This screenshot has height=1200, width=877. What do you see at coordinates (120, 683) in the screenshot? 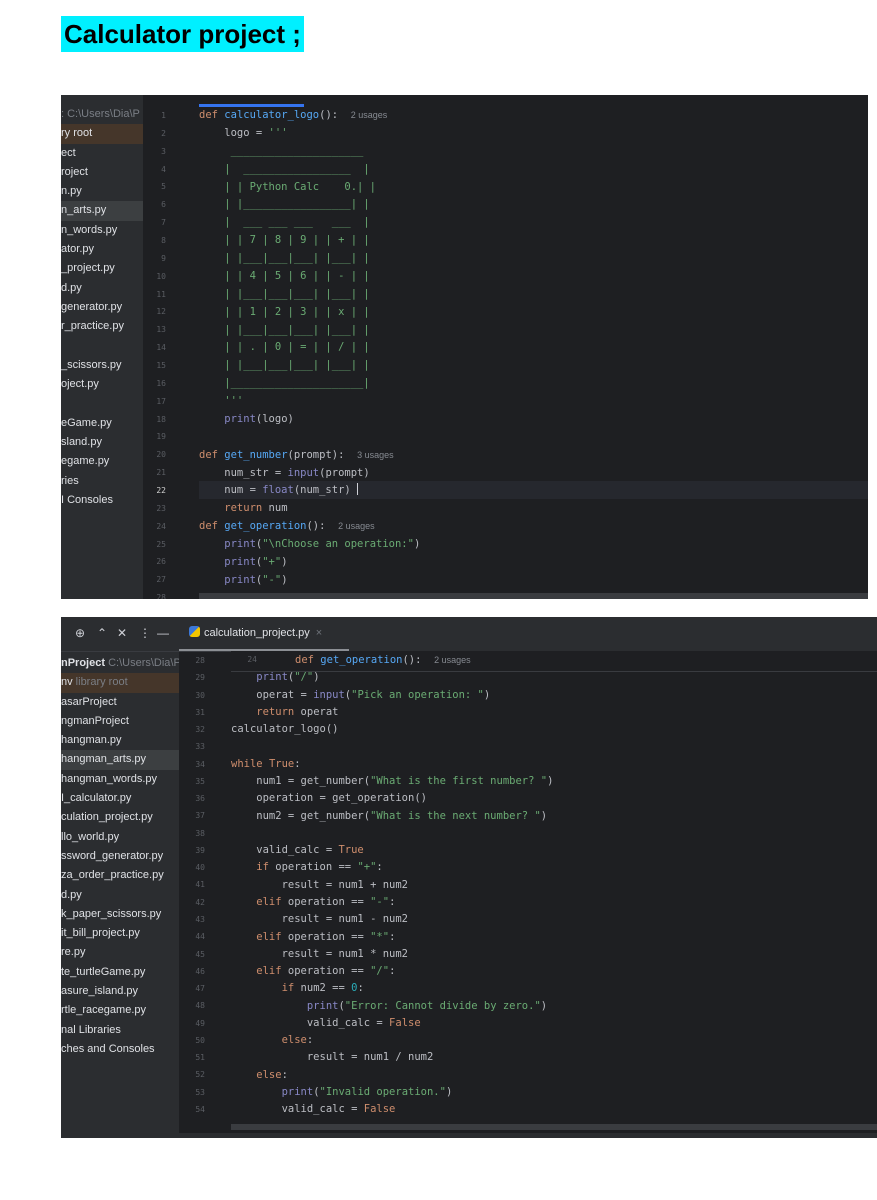
I see `tree-item: nv library root` at bounding box center [120, 683].